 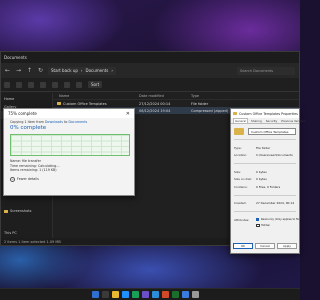 What do you see at coordinates (243, 246) in the screenshot?
I see `ok-button: OK` at bounding box center [243, 246].